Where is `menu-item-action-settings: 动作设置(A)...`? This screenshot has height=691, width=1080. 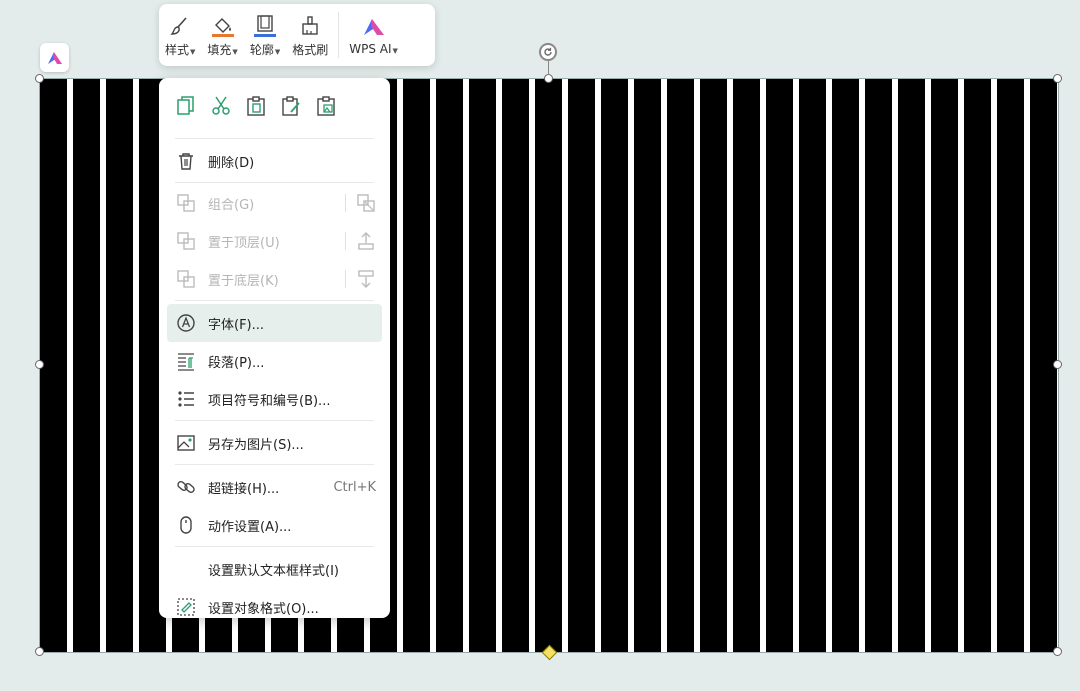
menu-item-action-settings: 动作设置(A)... is located at coordinates (274, 525).